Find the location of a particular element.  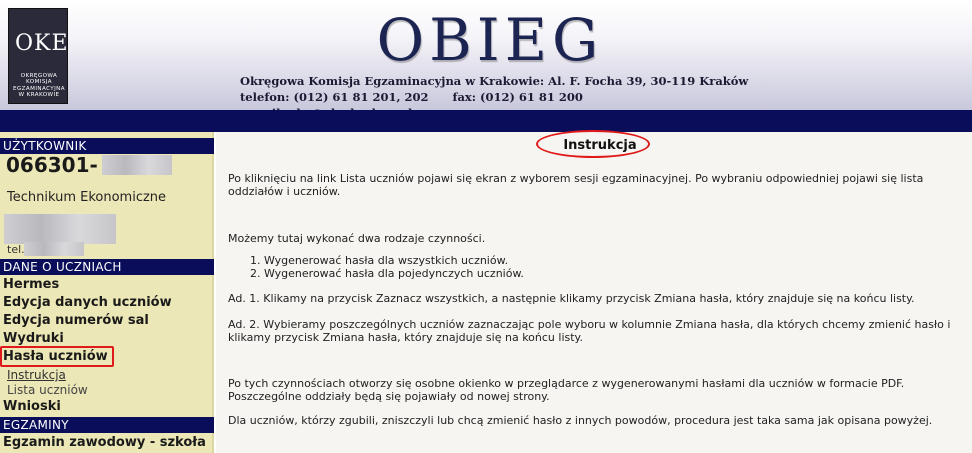

user-section-header: UŻYTKOWNIK is located at coordinates (107, 146).